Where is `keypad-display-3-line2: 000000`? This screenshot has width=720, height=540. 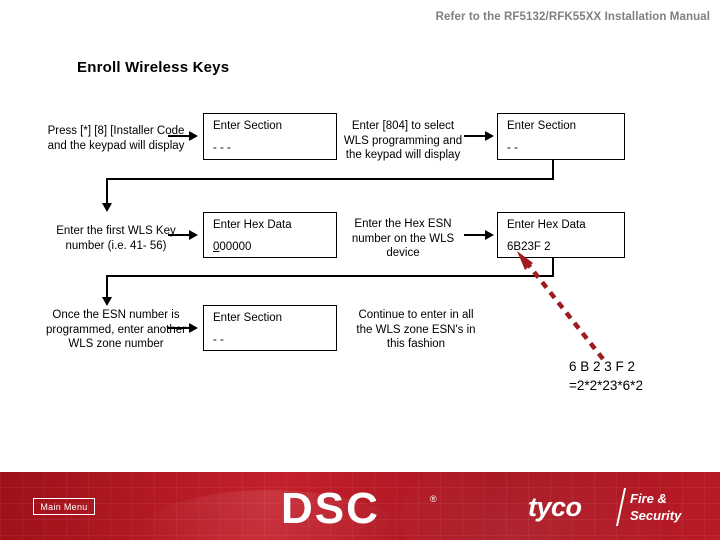
keypad-display-3-line2: 000000 is located at coordinates (232, 247).